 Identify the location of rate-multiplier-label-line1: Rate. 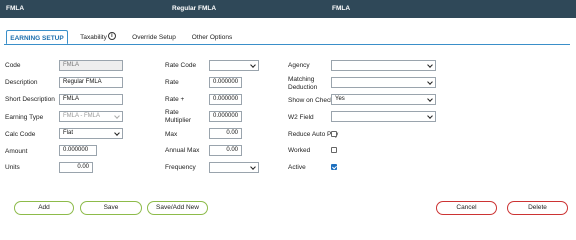
(172, 112).